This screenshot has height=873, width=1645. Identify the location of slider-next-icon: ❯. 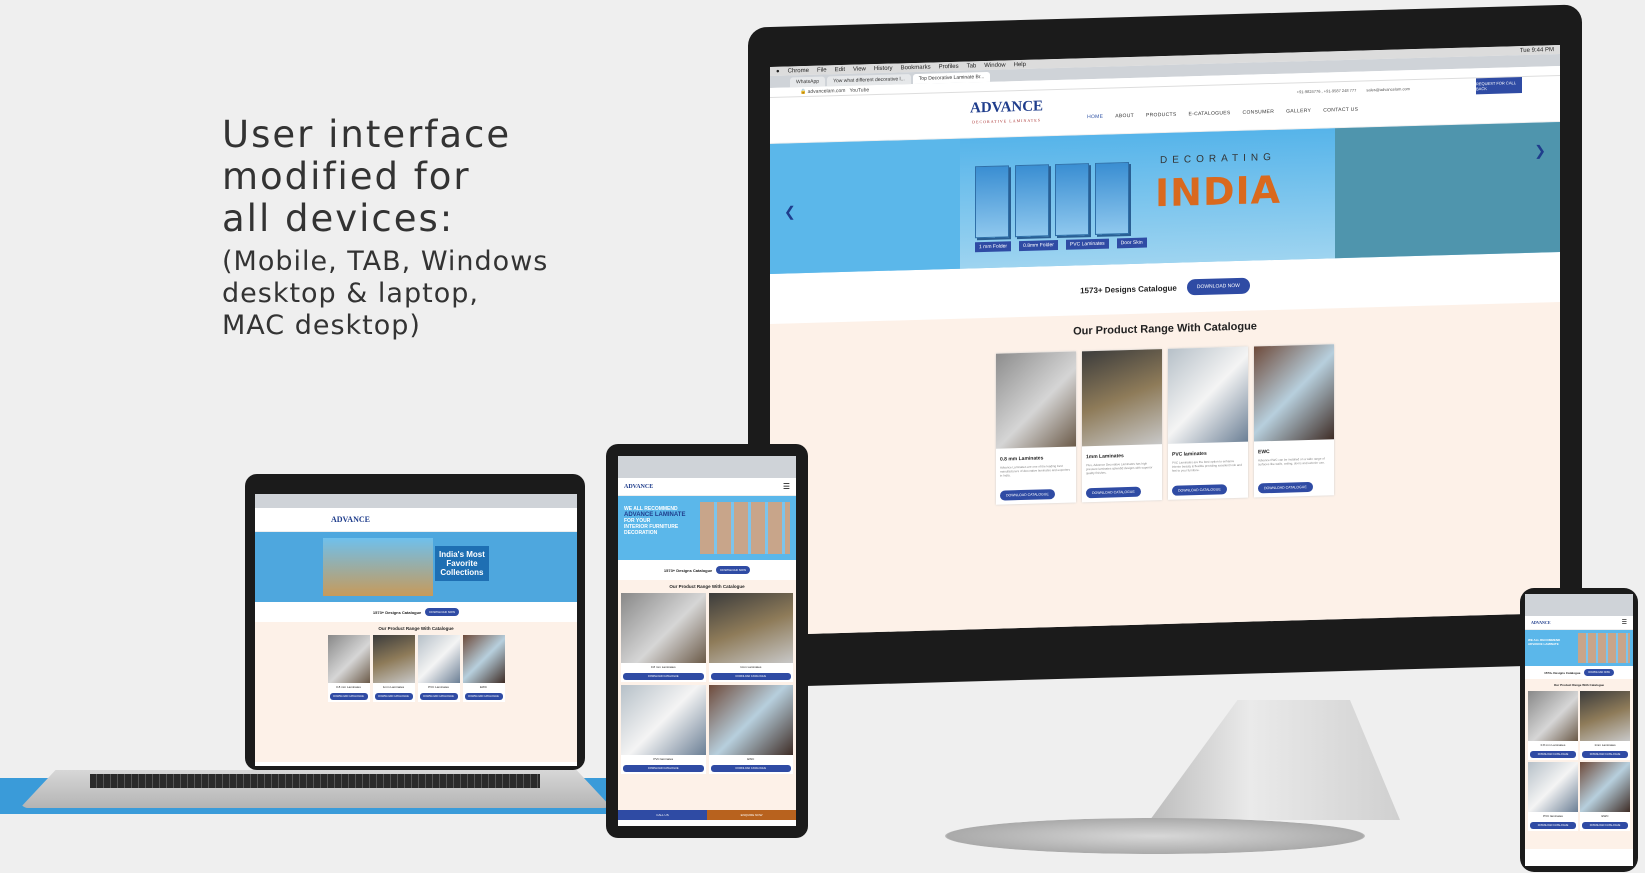
(1540, 150).